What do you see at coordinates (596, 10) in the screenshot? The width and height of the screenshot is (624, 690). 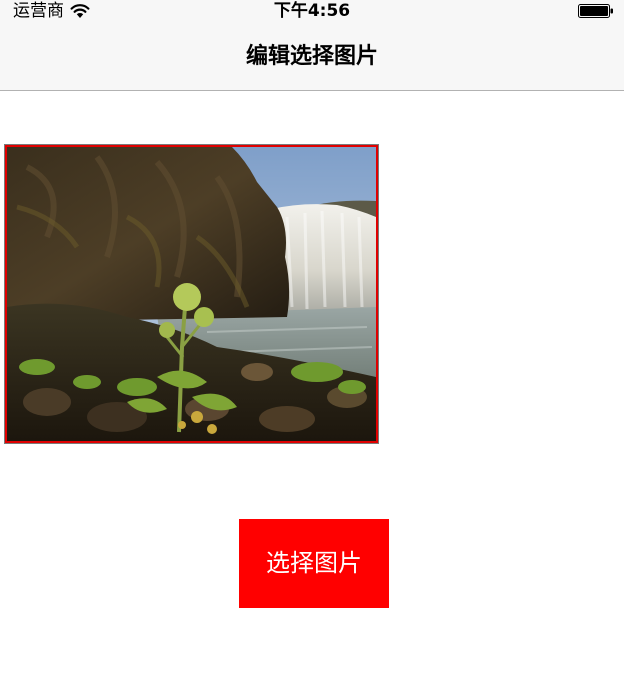 I see `battery-icon` at bounding box center [596, 10].